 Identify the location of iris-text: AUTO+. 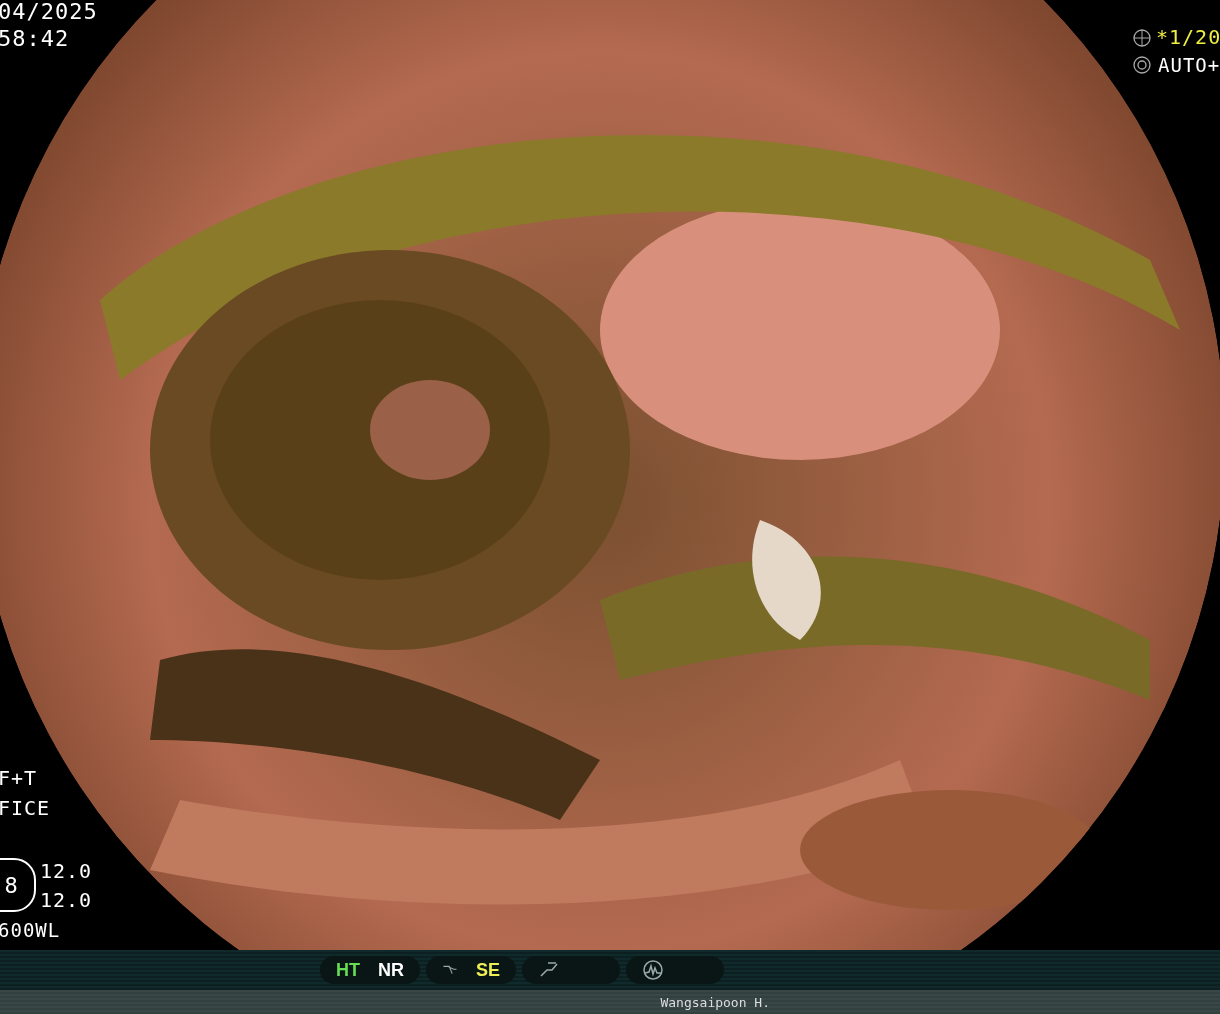
(1189, 65).